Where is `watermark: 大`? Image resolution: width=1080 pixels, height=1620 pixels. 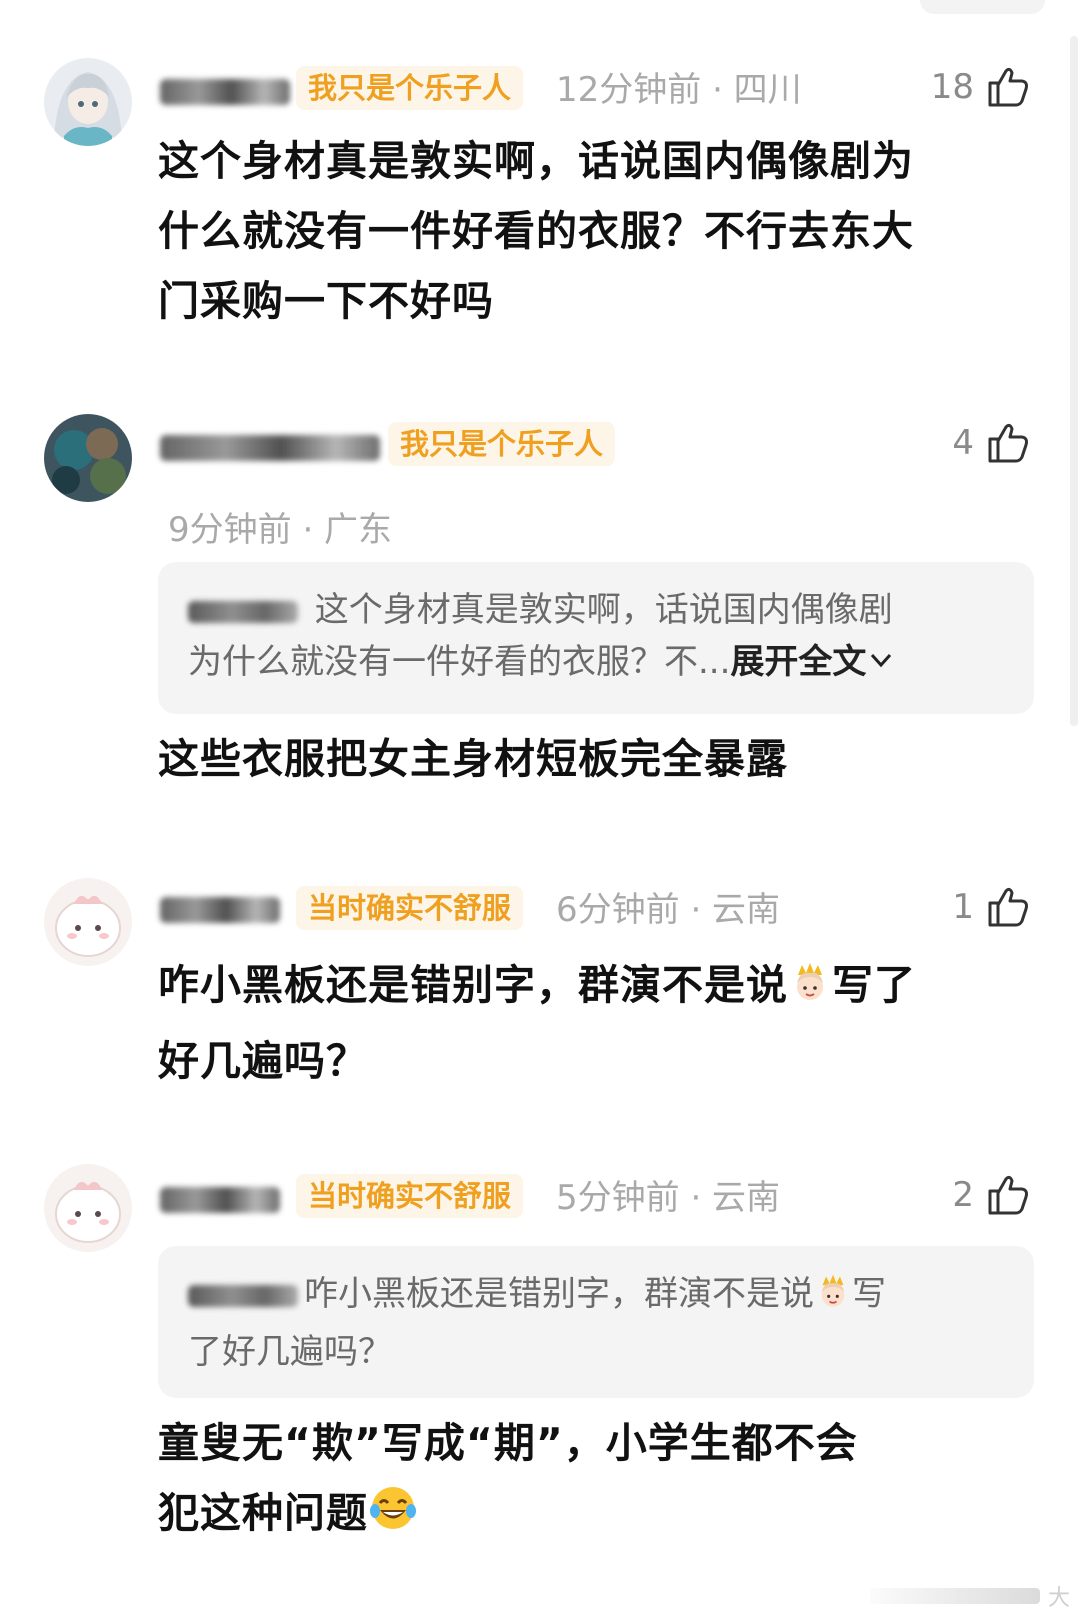 watermark: 大 is located at coordinates (969, 1596).